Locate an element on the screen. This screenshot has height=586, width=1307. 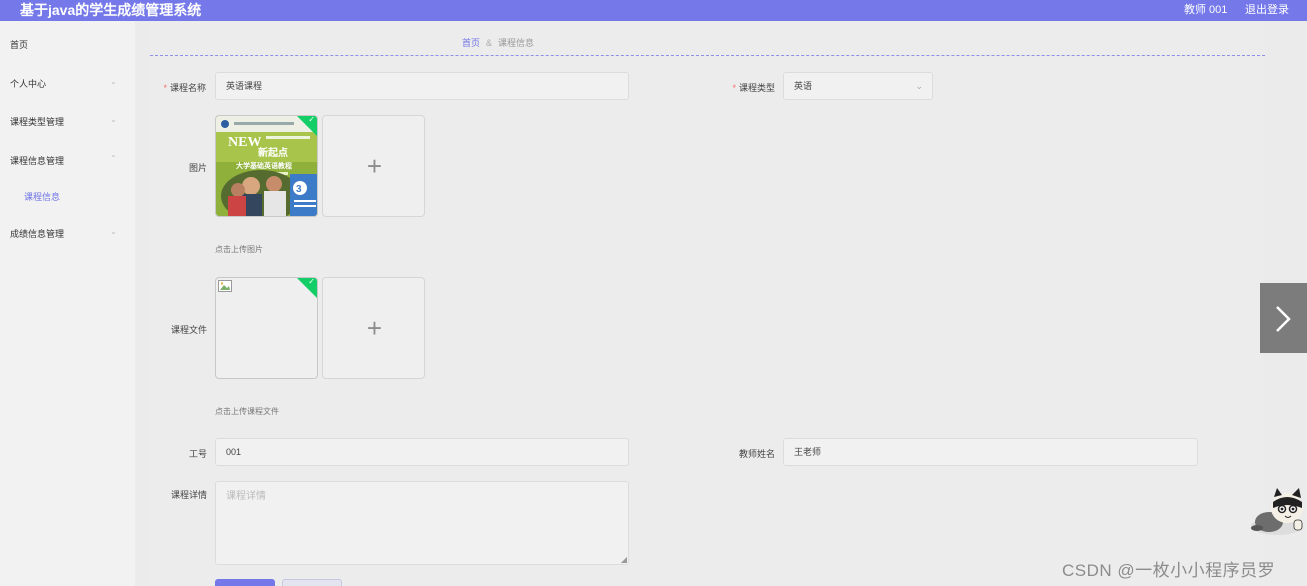
course-type-value: 英语 is located at coordinates (803, 86).